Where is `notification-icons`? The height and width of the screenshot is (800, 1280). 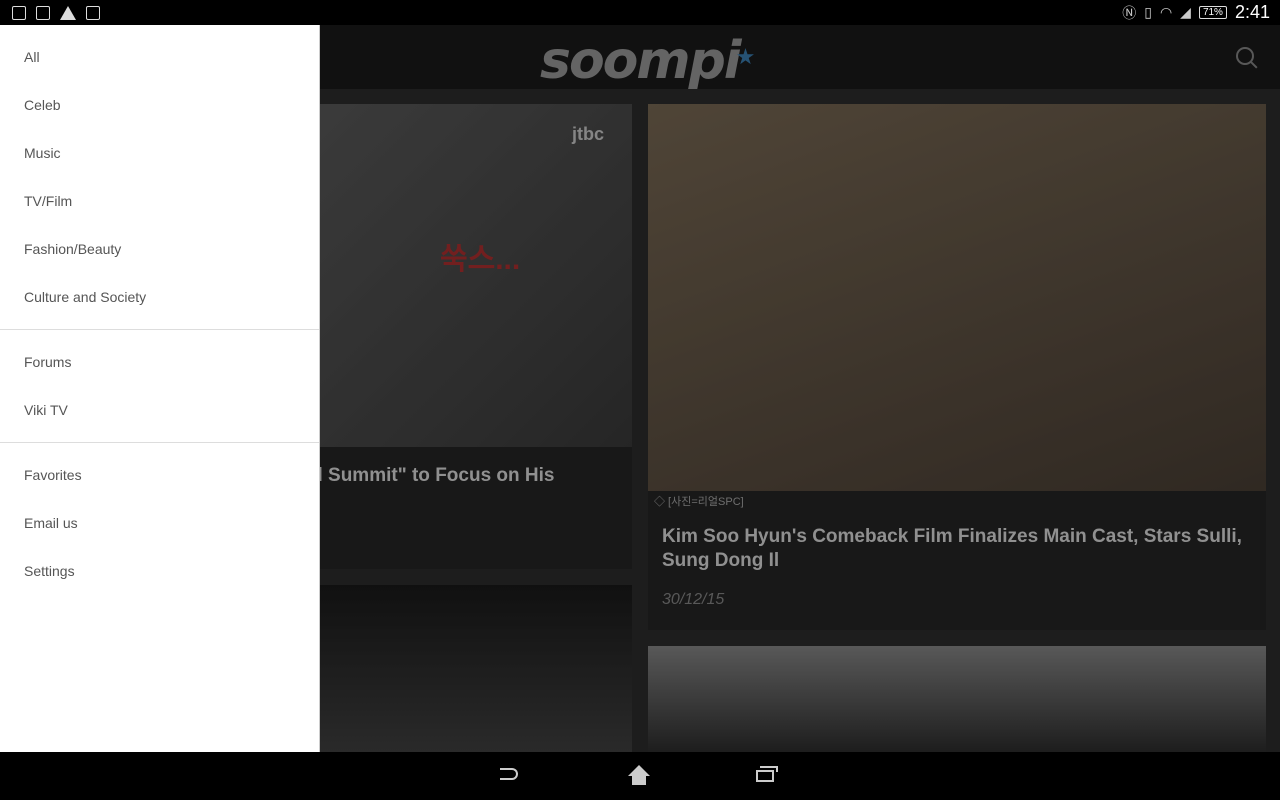 notification-icons is located at coordinates (50, 12).